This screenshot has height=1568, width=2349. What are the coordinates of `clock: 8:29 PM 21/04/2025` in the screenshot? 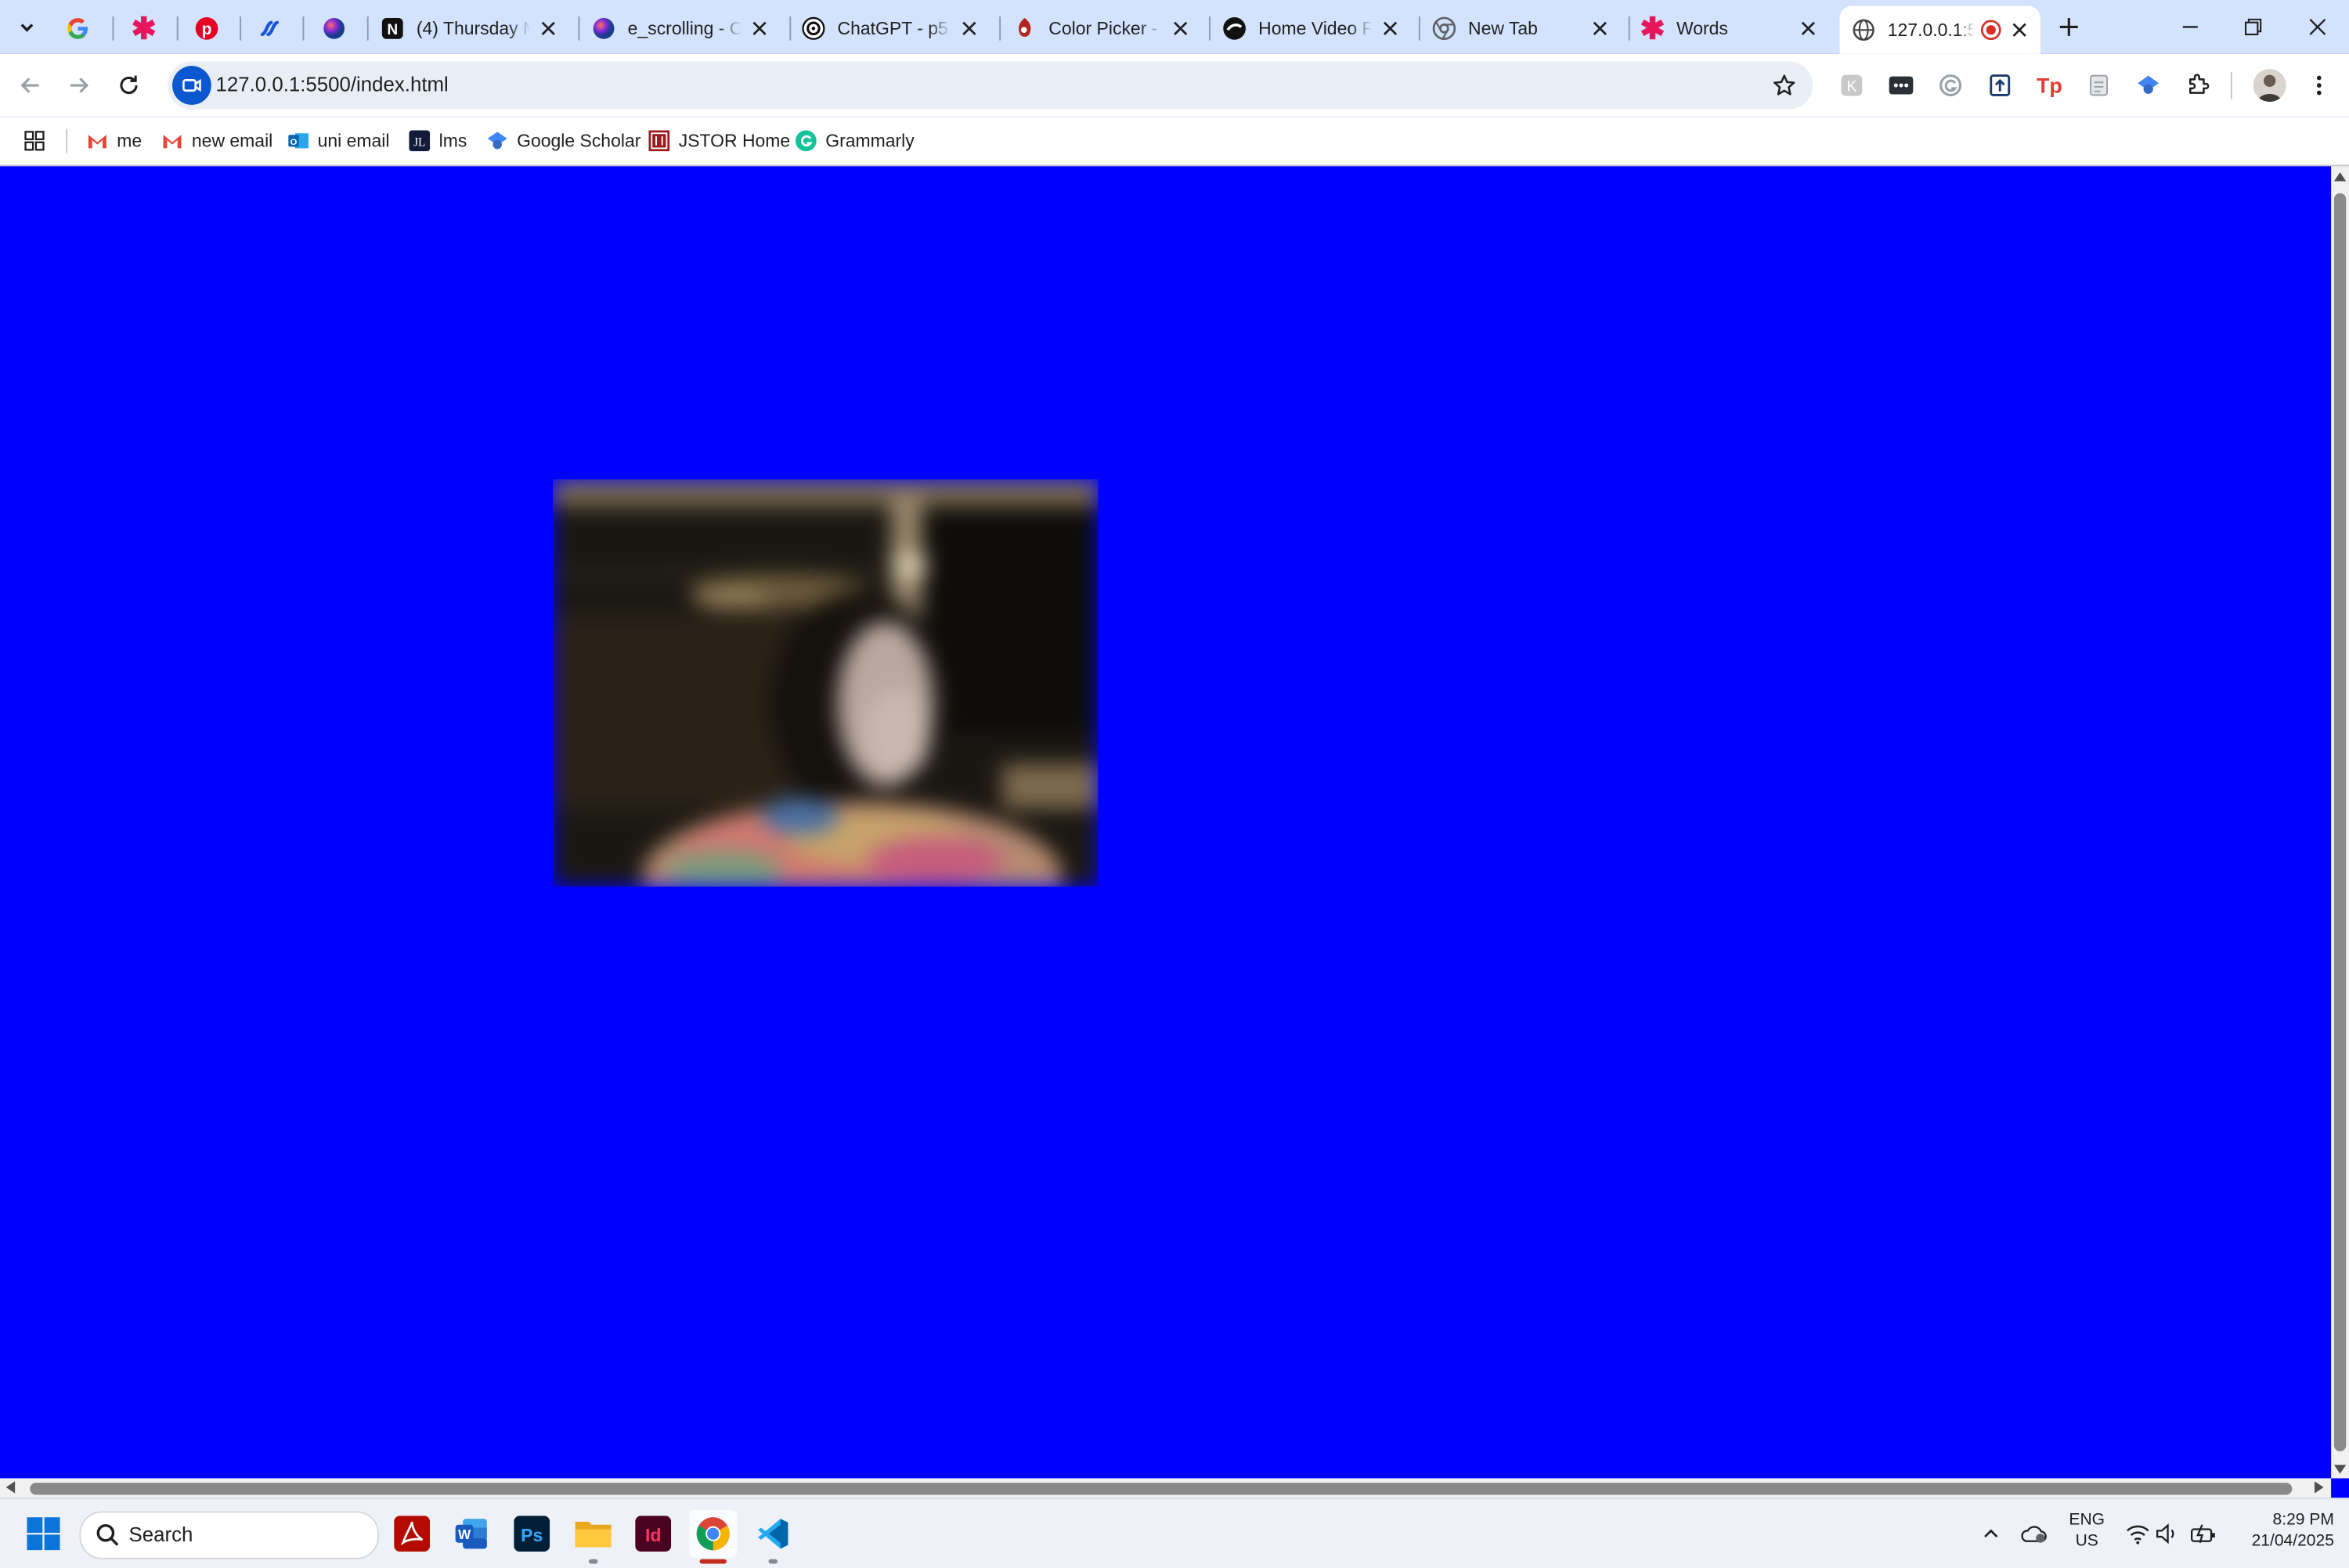 It's located at (2280, 1531).